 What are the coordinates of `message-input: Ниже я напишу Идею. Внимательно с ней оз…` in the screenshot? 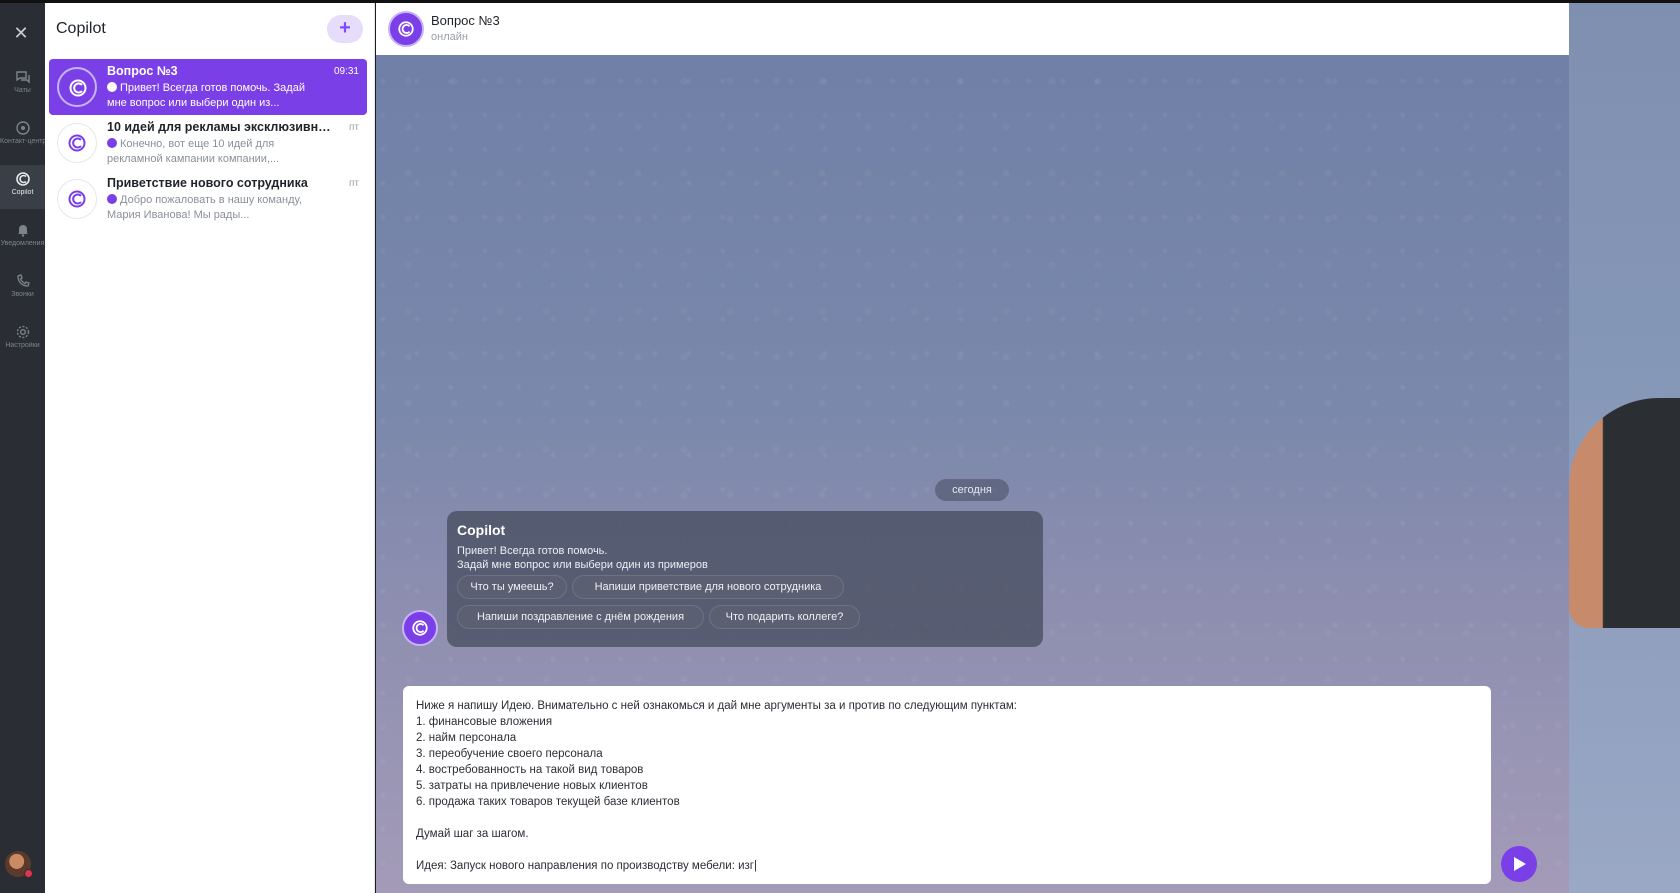 It's located at (947, 785).